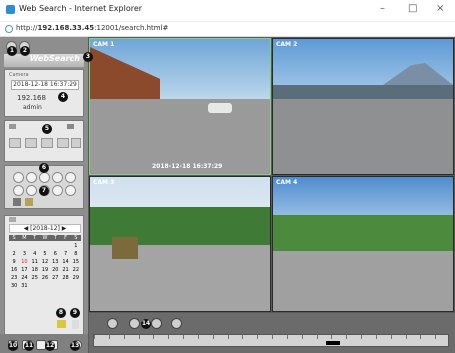  I want to click on marker-12: 12, so click(50, 346).